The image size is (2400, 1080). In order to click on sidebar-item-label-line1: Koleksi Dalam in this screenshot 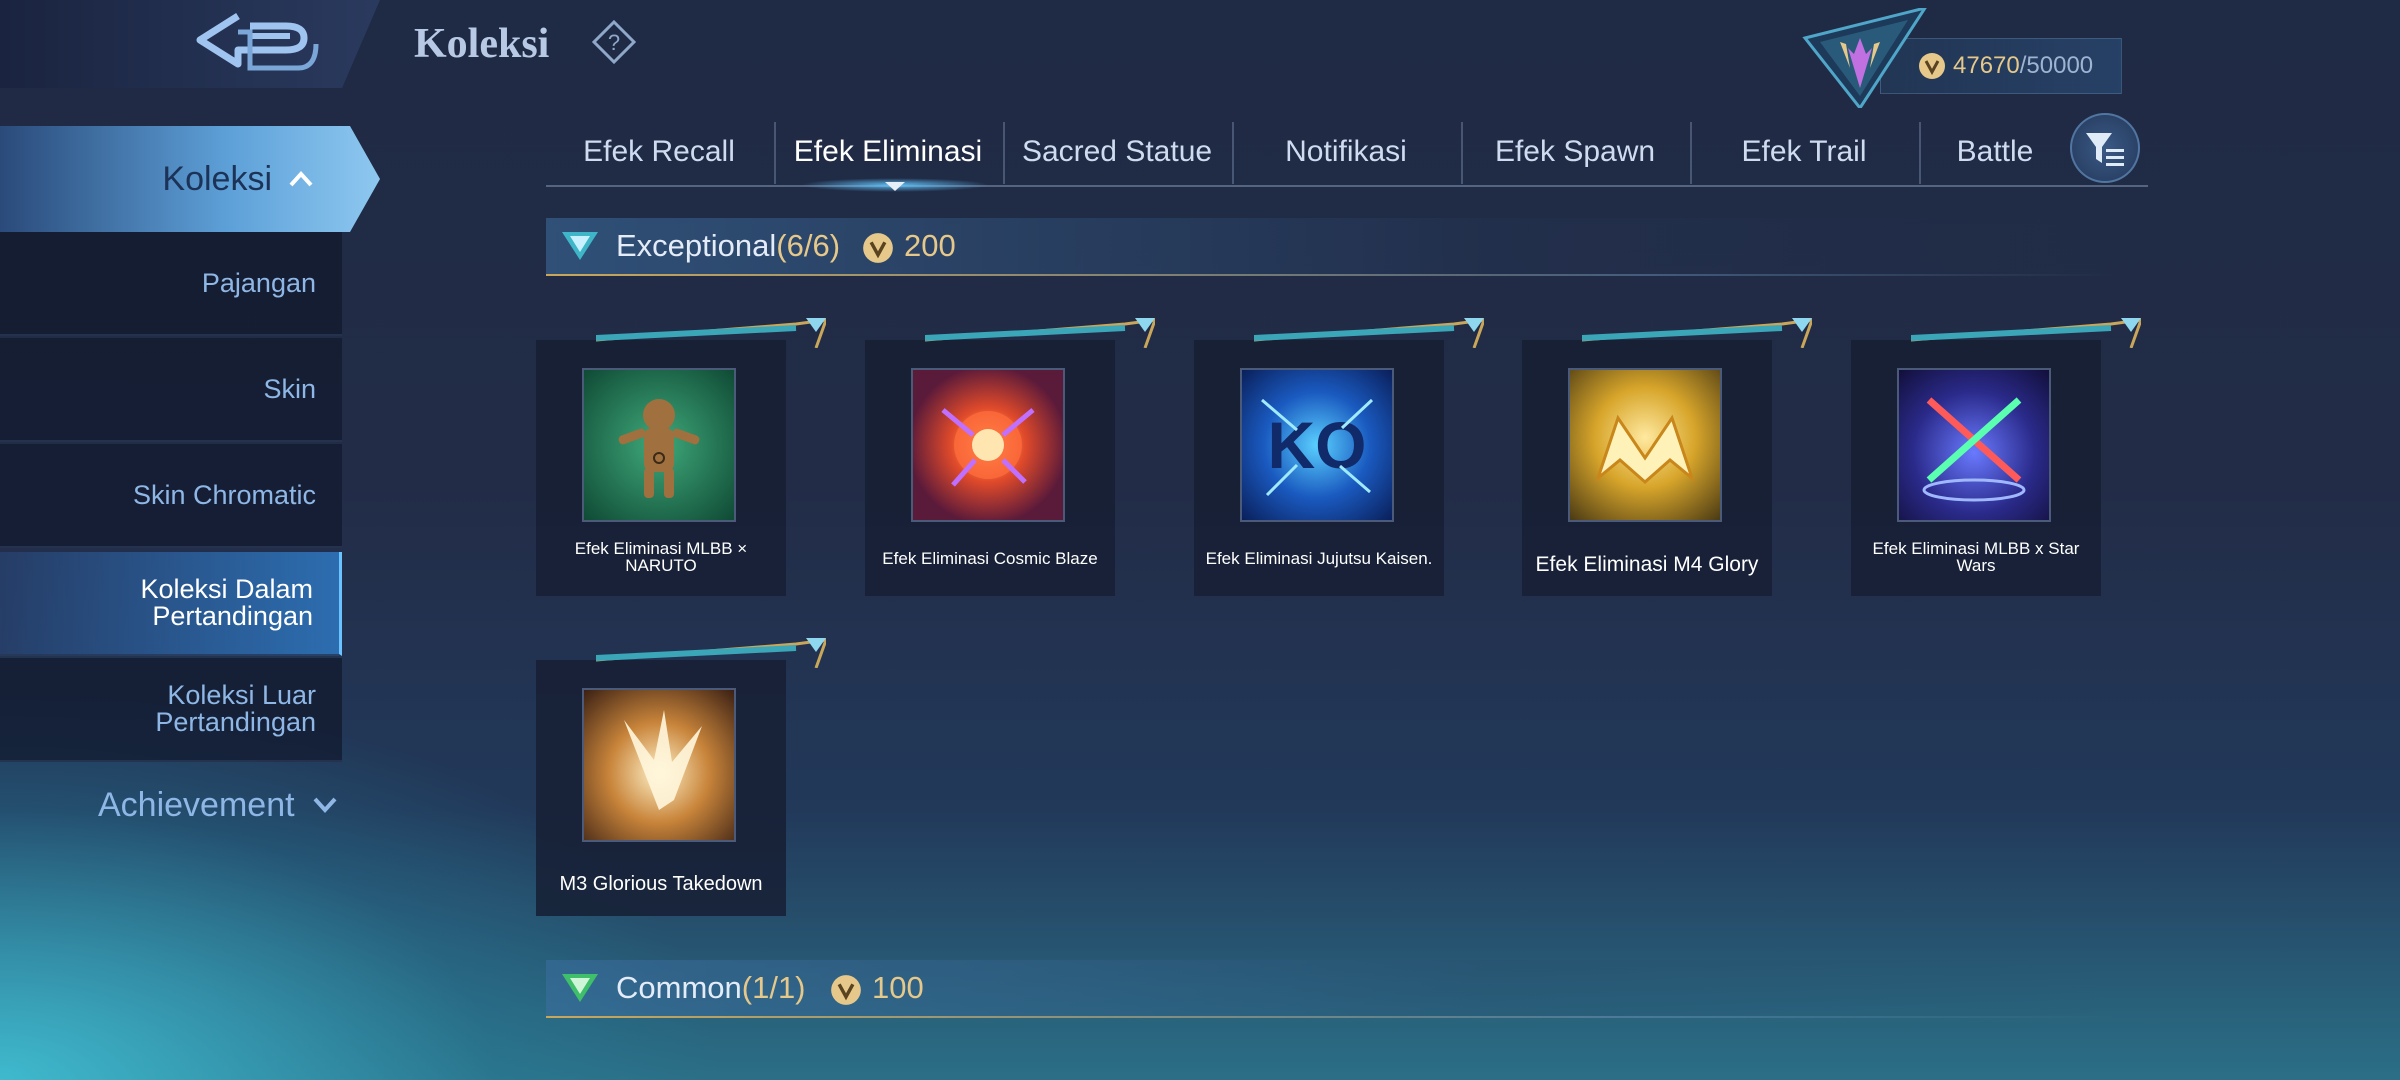, I will do `click(226, 589)`.